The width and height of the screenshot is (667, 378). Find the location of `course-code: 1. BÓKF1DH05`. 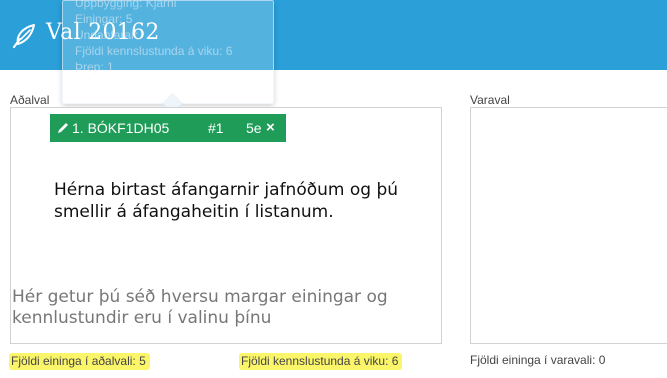

course-code: 1. BÓKF1DH05 is located at coordinates (121, 128).